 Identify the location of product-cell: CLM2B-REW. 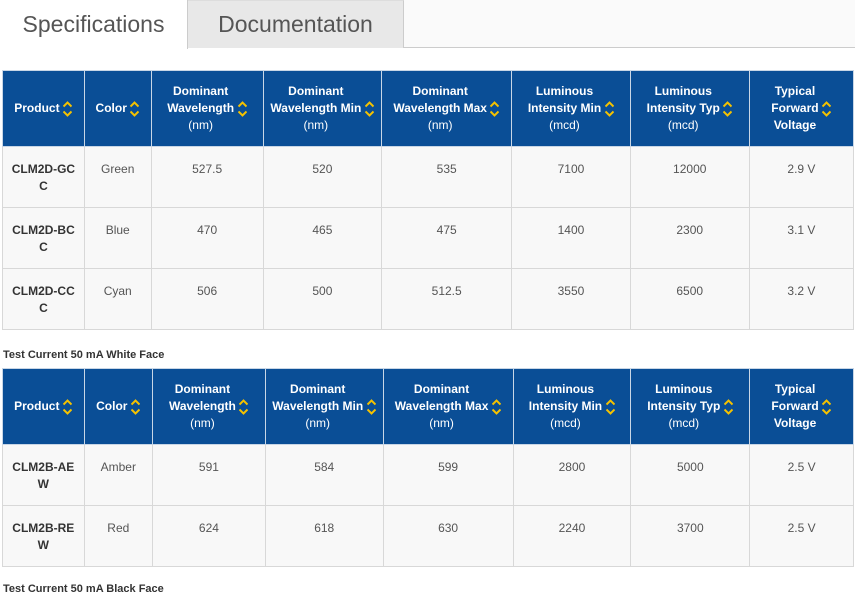
(43, 536).